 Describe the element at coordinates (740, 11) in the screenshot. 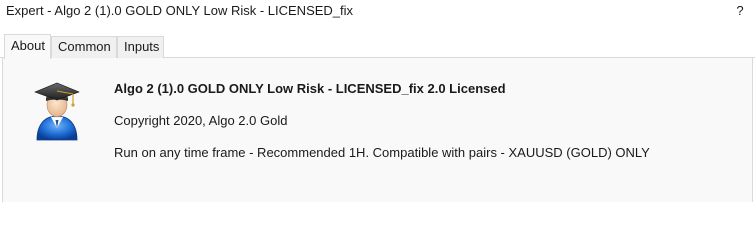

I see `help-button: ?` at that location.